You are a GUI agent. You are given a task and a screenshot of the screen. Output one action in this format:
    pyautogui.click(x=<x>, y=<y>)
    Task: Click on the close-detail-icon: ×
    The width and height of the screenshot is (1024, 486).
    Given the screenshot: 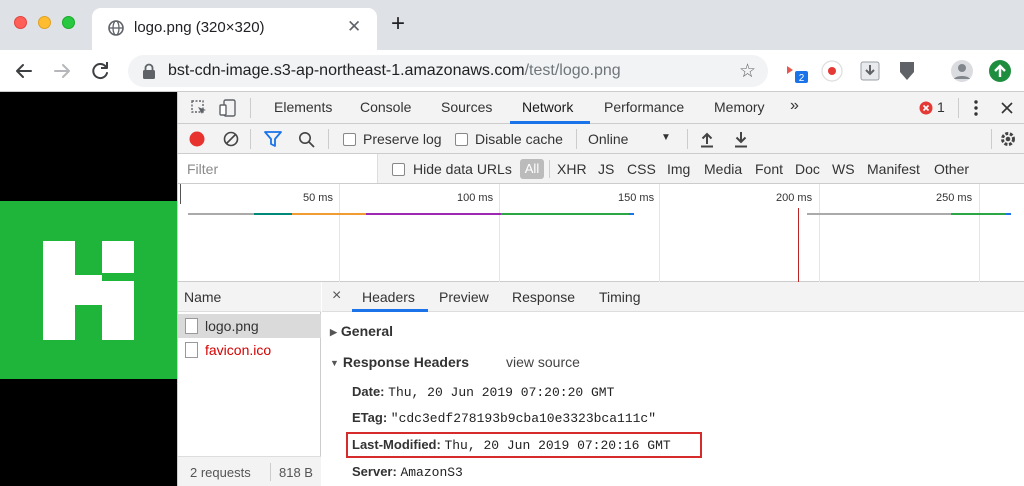 What is the action you would take?
    pyautogui.click(x=336, y=296)
    